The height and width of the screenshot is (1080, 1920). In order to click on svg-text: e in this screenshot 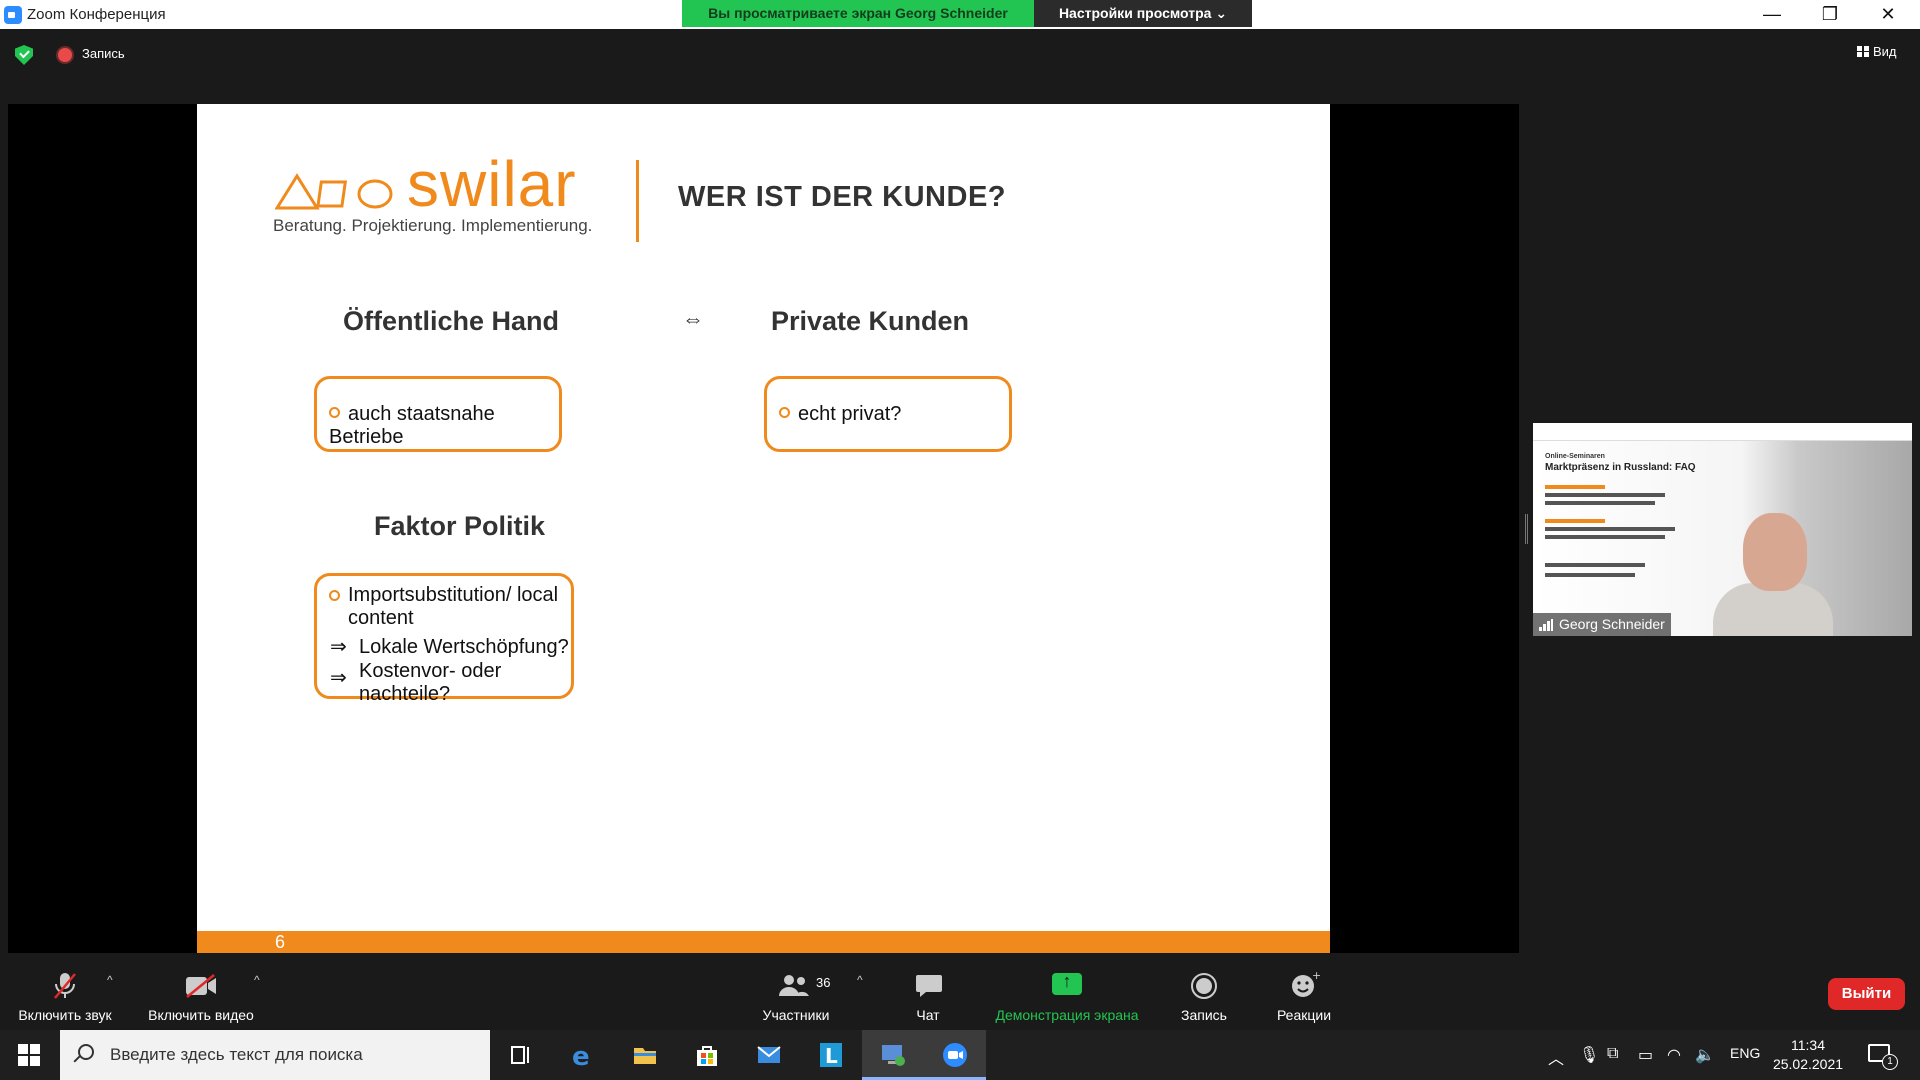, I will do `click(581, 1055)`.